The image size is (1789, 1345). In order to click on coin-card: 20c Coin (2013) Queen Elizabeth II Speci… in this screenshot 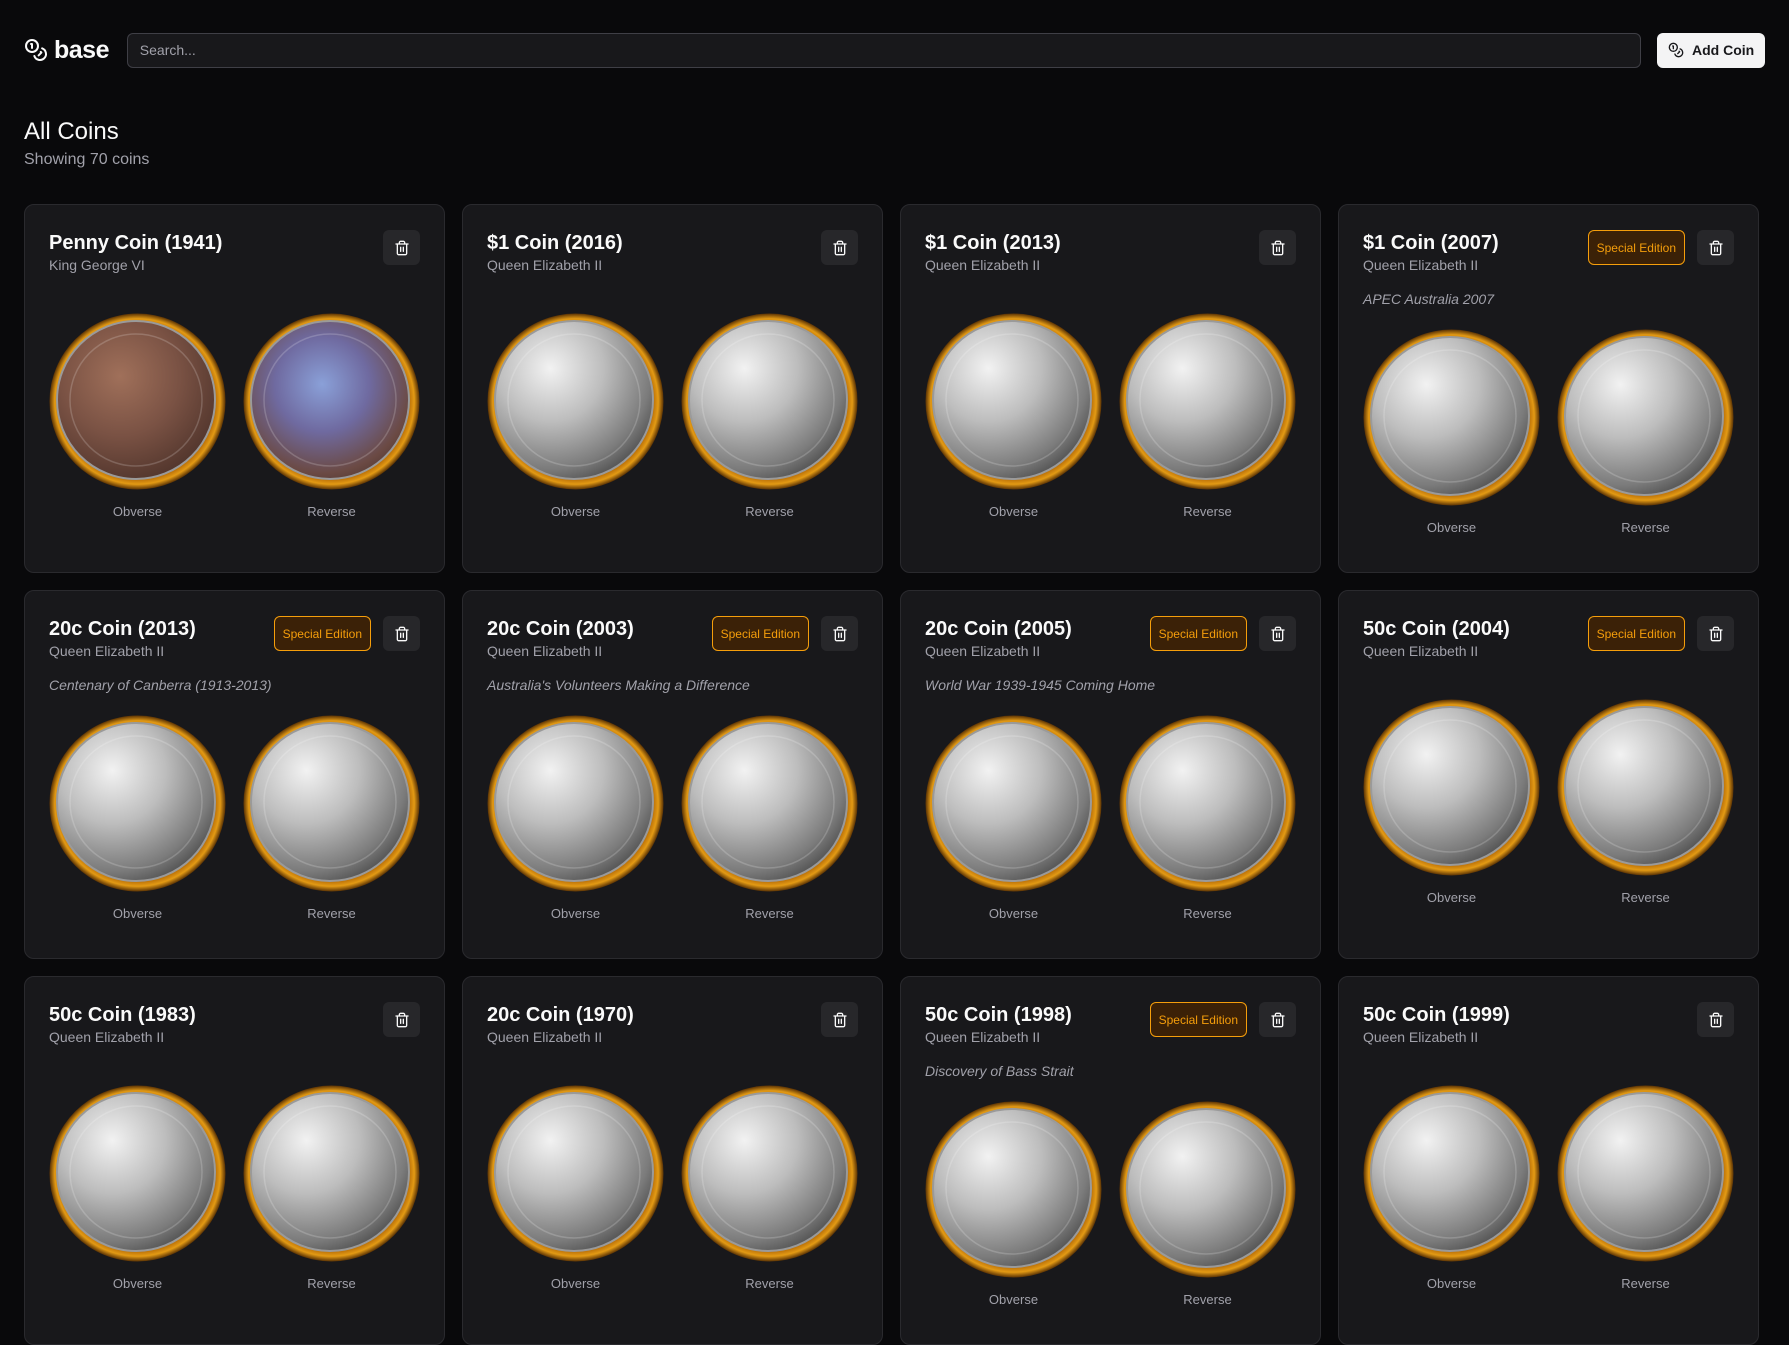, I will do `click(234, 774)`.